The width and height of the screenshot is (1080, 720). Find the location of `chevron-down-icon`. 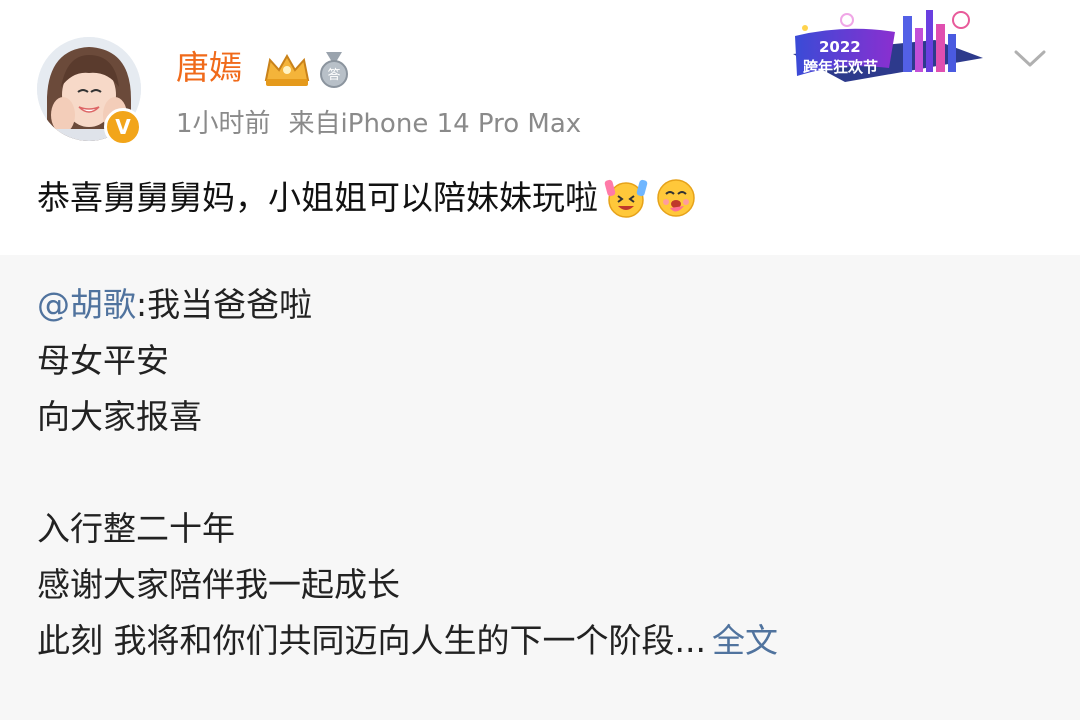

chevron-down-icon is located at coordinates (1030, 58).